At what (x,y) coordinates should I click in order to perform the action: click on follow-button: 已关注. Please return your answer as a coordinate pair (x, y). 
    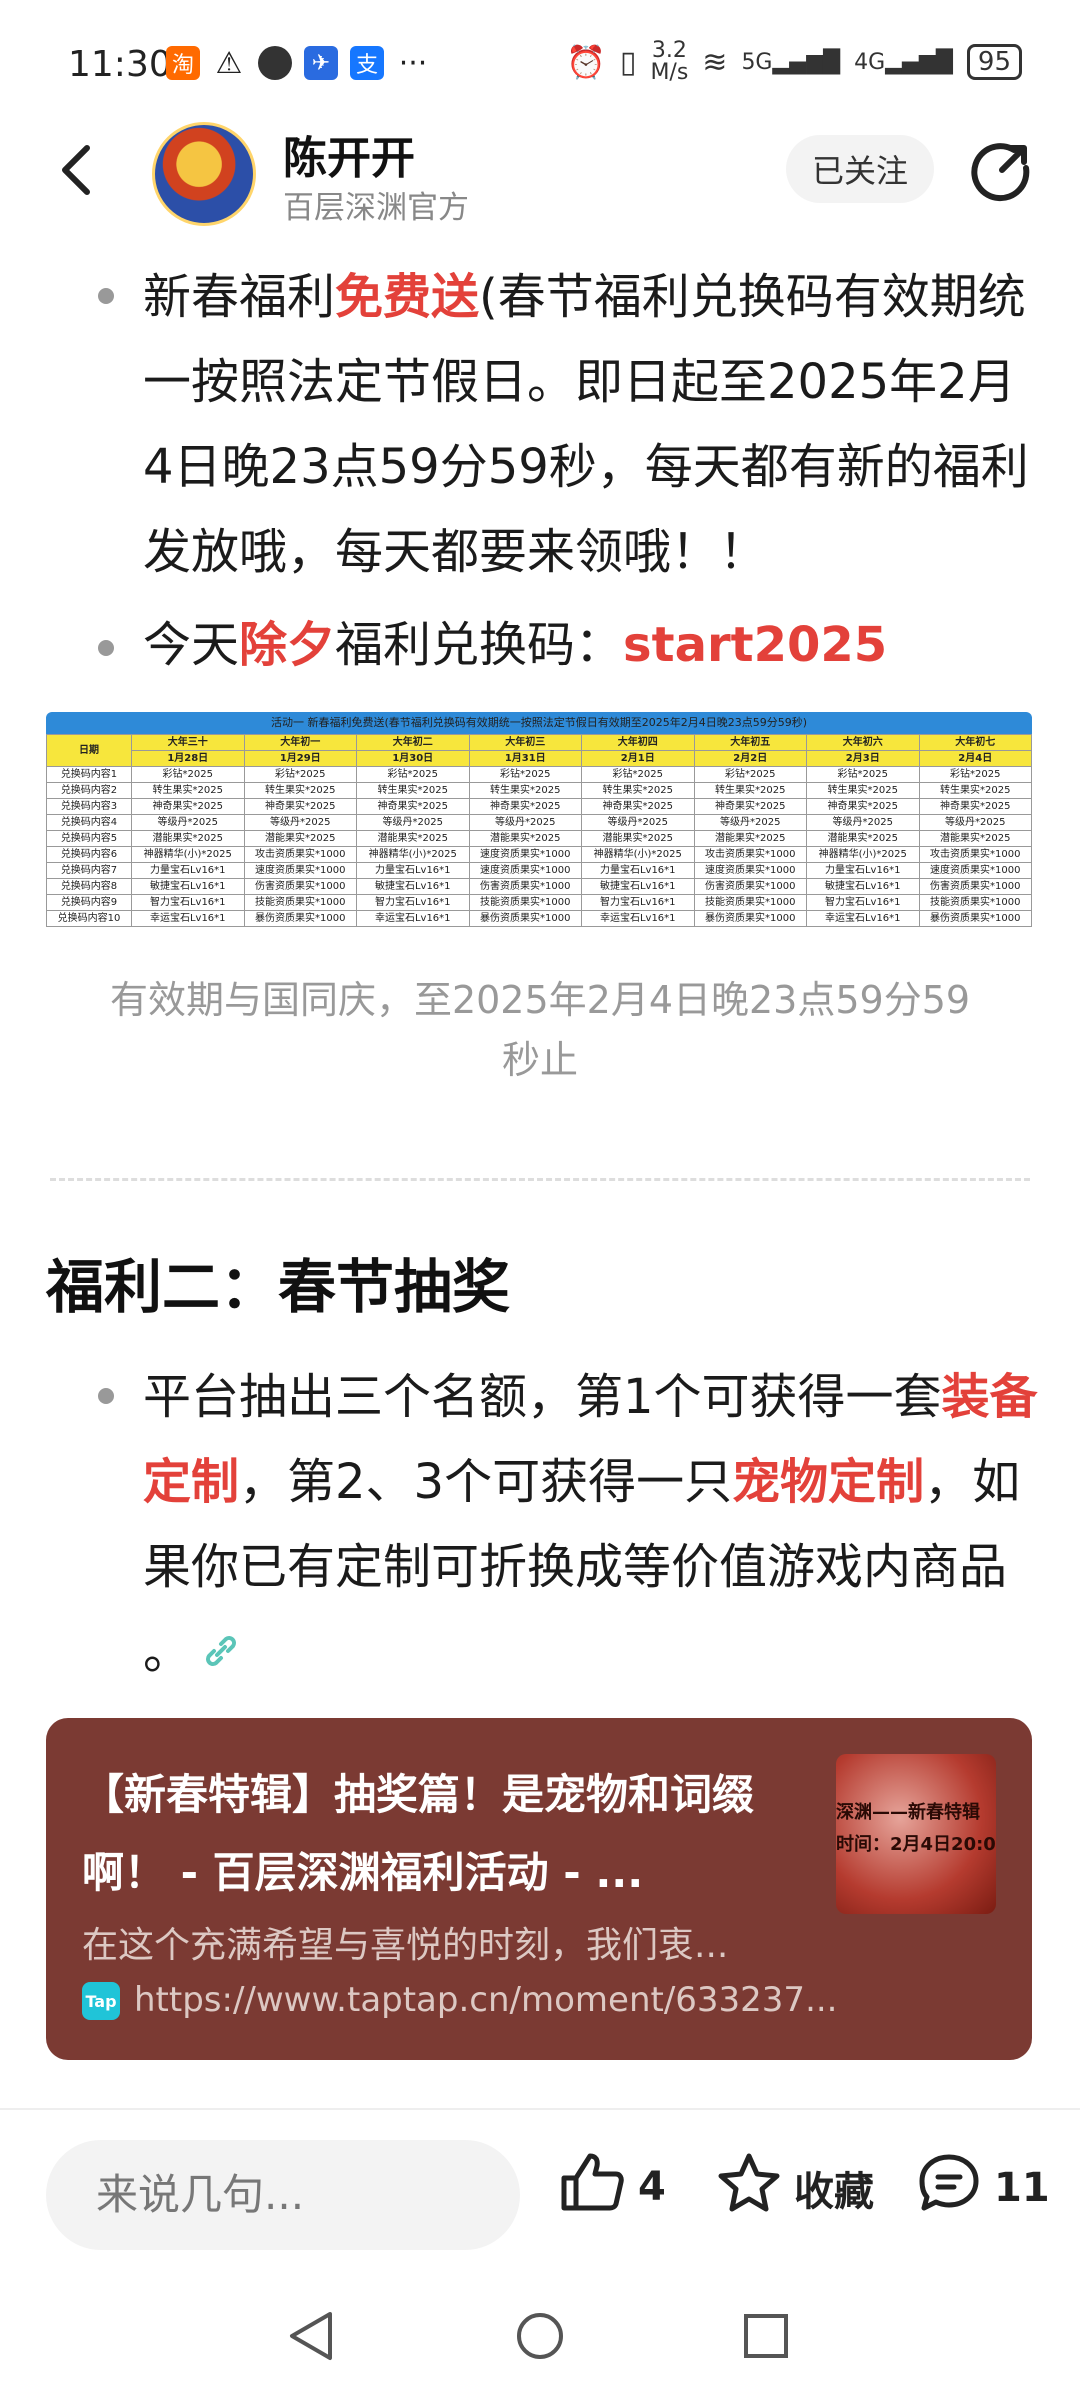
    Looking at the image, I should click on (860, 169).